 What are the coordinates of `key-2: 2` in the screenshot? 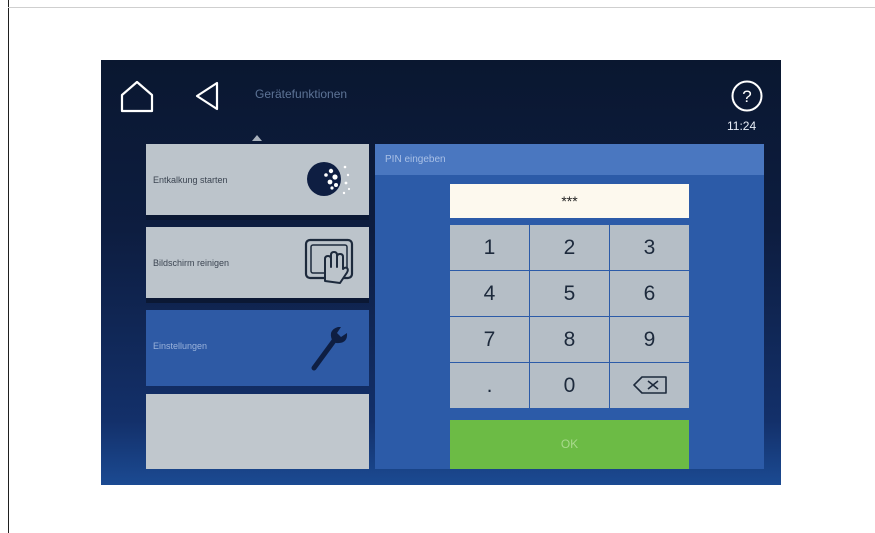 It's located at (569, 247).